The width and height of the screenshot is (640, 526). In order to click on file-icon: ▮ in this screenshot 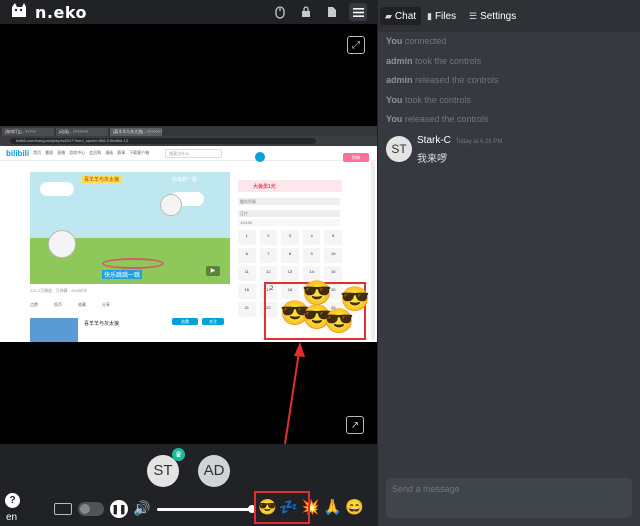, I will do `click(429, 15)`.